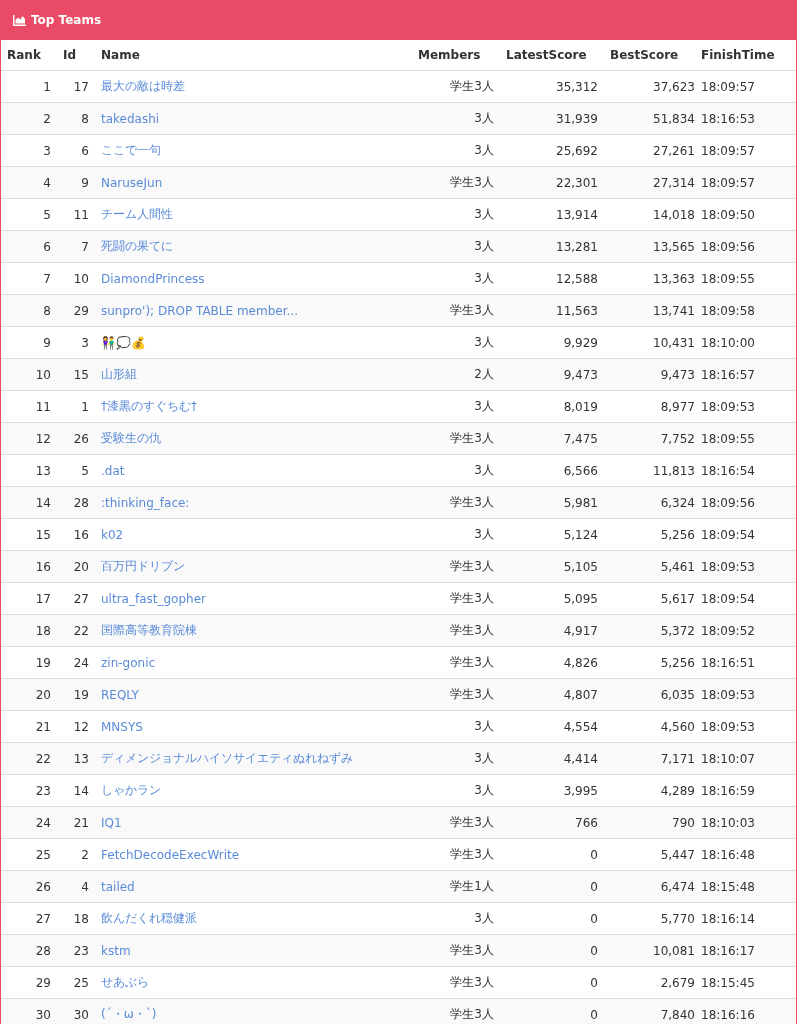 Image resolution: width=797 pixels, height=1024 pixels. I want to click on team-name-link: .dat, so click(113, 470).